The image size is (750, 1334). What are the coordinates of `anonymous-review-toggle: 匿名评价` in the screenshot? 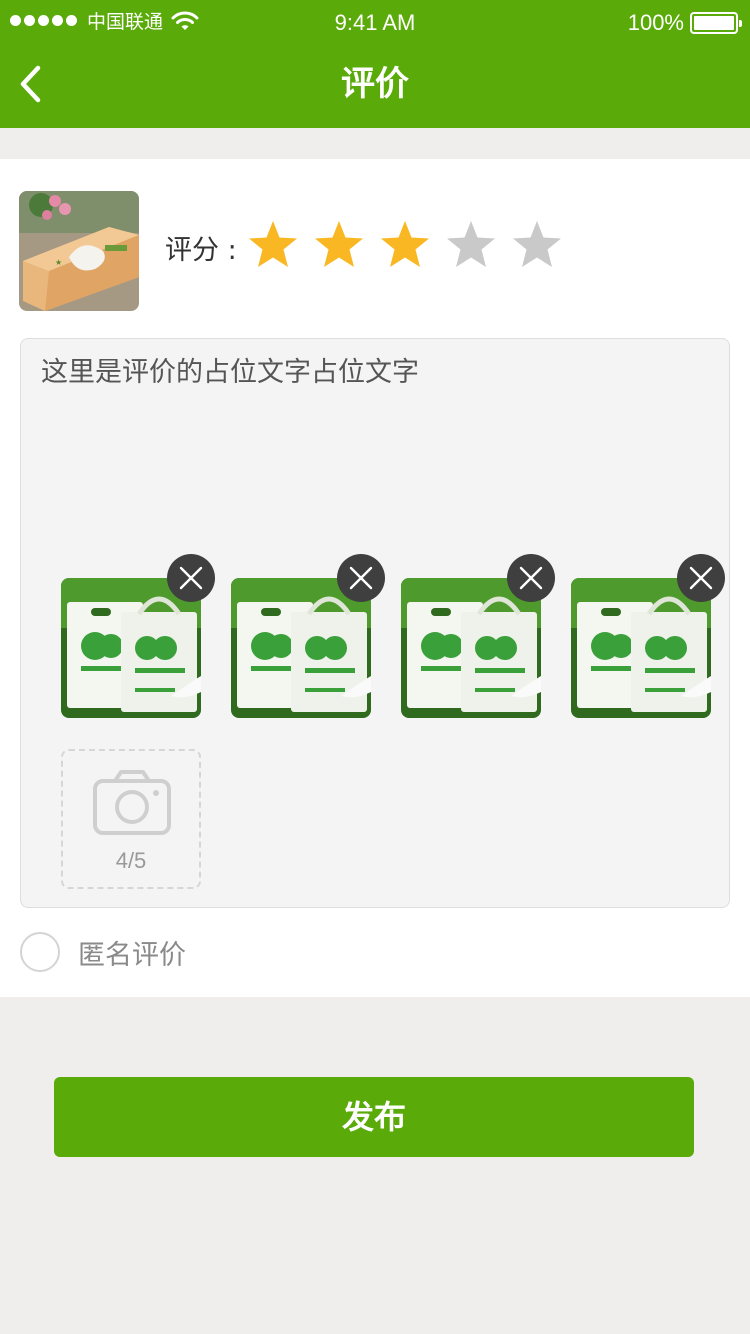 It's located at (103, 952).